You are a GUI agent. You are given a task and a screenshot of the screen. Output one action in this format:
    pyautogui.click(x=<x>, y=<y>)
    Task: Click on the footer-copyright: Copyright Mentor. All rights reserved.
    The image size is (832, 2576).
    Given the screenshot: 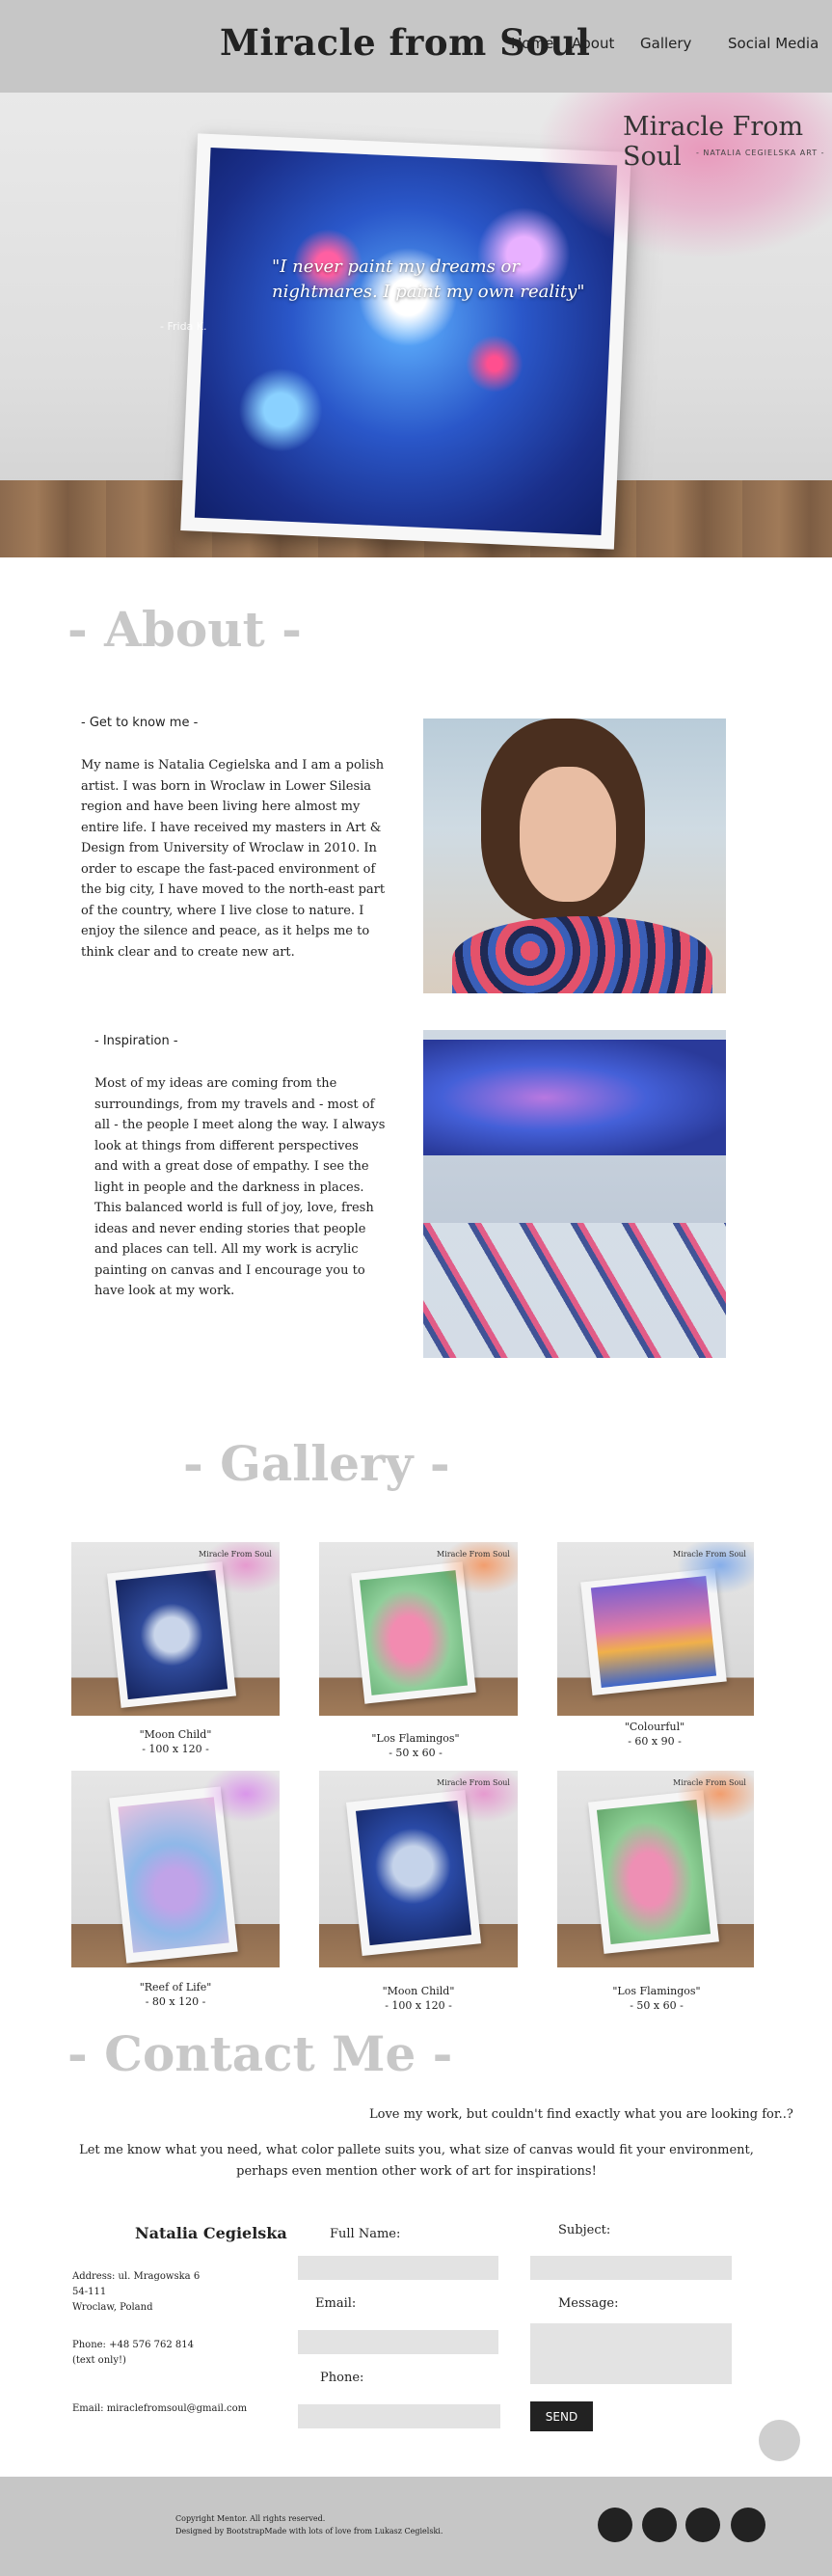 What is the action you would take?
    pyautogui.click(x=251, y=2518)
    